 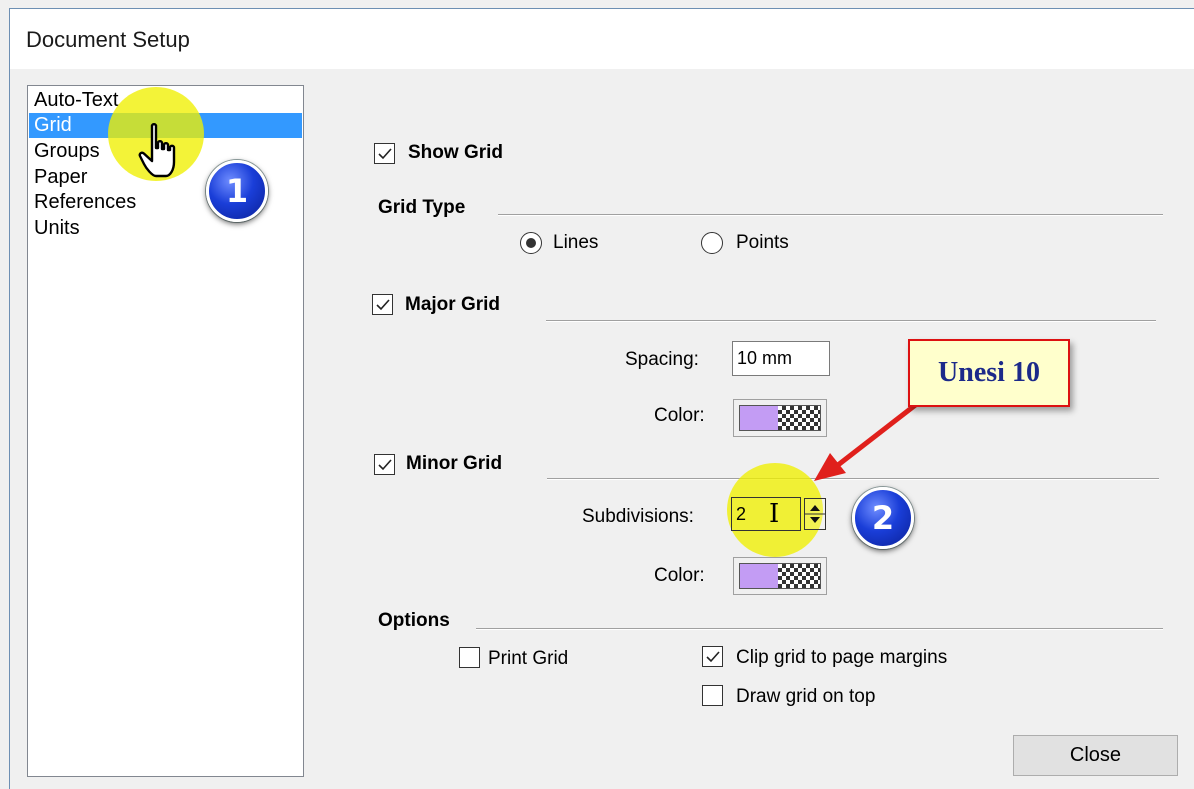 I want to click on subdivisions-label: Subdivisions:, so click(x=638, y=516).